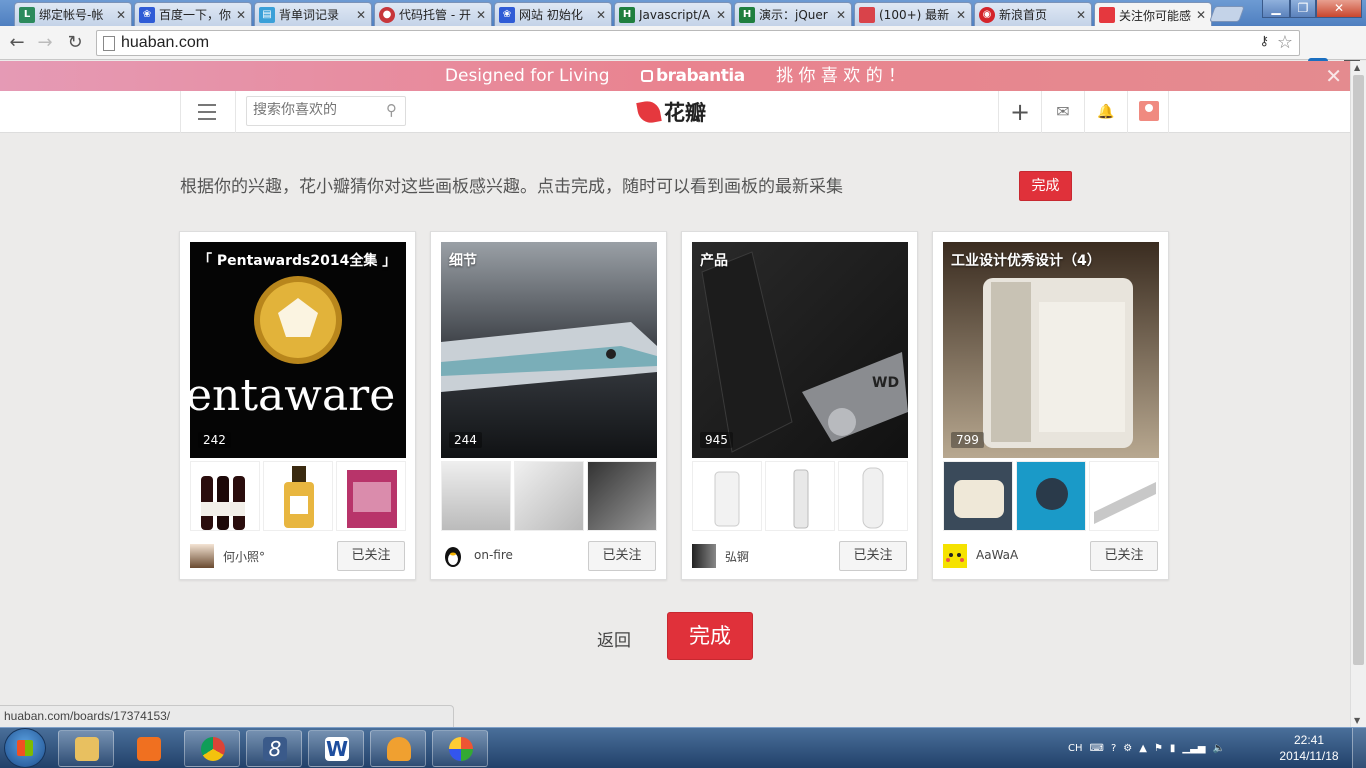  I want to click on window-close-button: ✕, so click(1339, 9).